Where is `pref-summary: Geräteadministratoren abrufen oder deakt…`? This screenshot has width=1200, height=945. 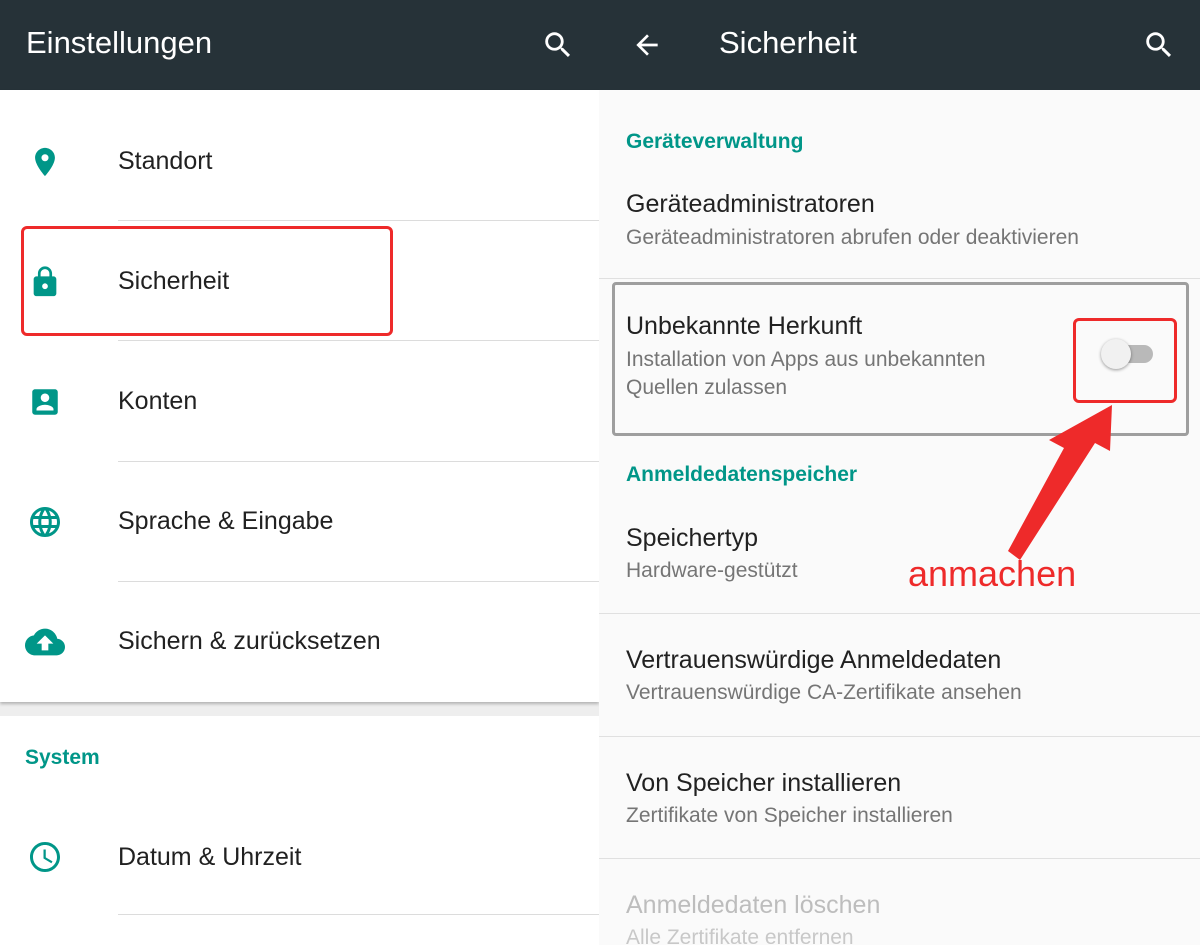
pref-summary: Geräteadministratoren abrufen oder deakt… is located at coordinates (852, 237).